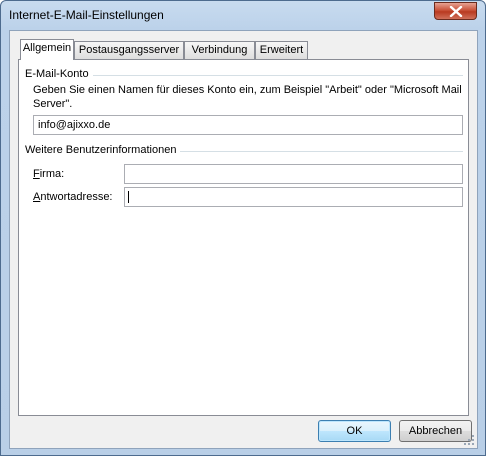 Image resolution: width=486 pixels, height=456 pixels. I want to click on tab-erweitert-label: Erweitert, so click(281, 50).